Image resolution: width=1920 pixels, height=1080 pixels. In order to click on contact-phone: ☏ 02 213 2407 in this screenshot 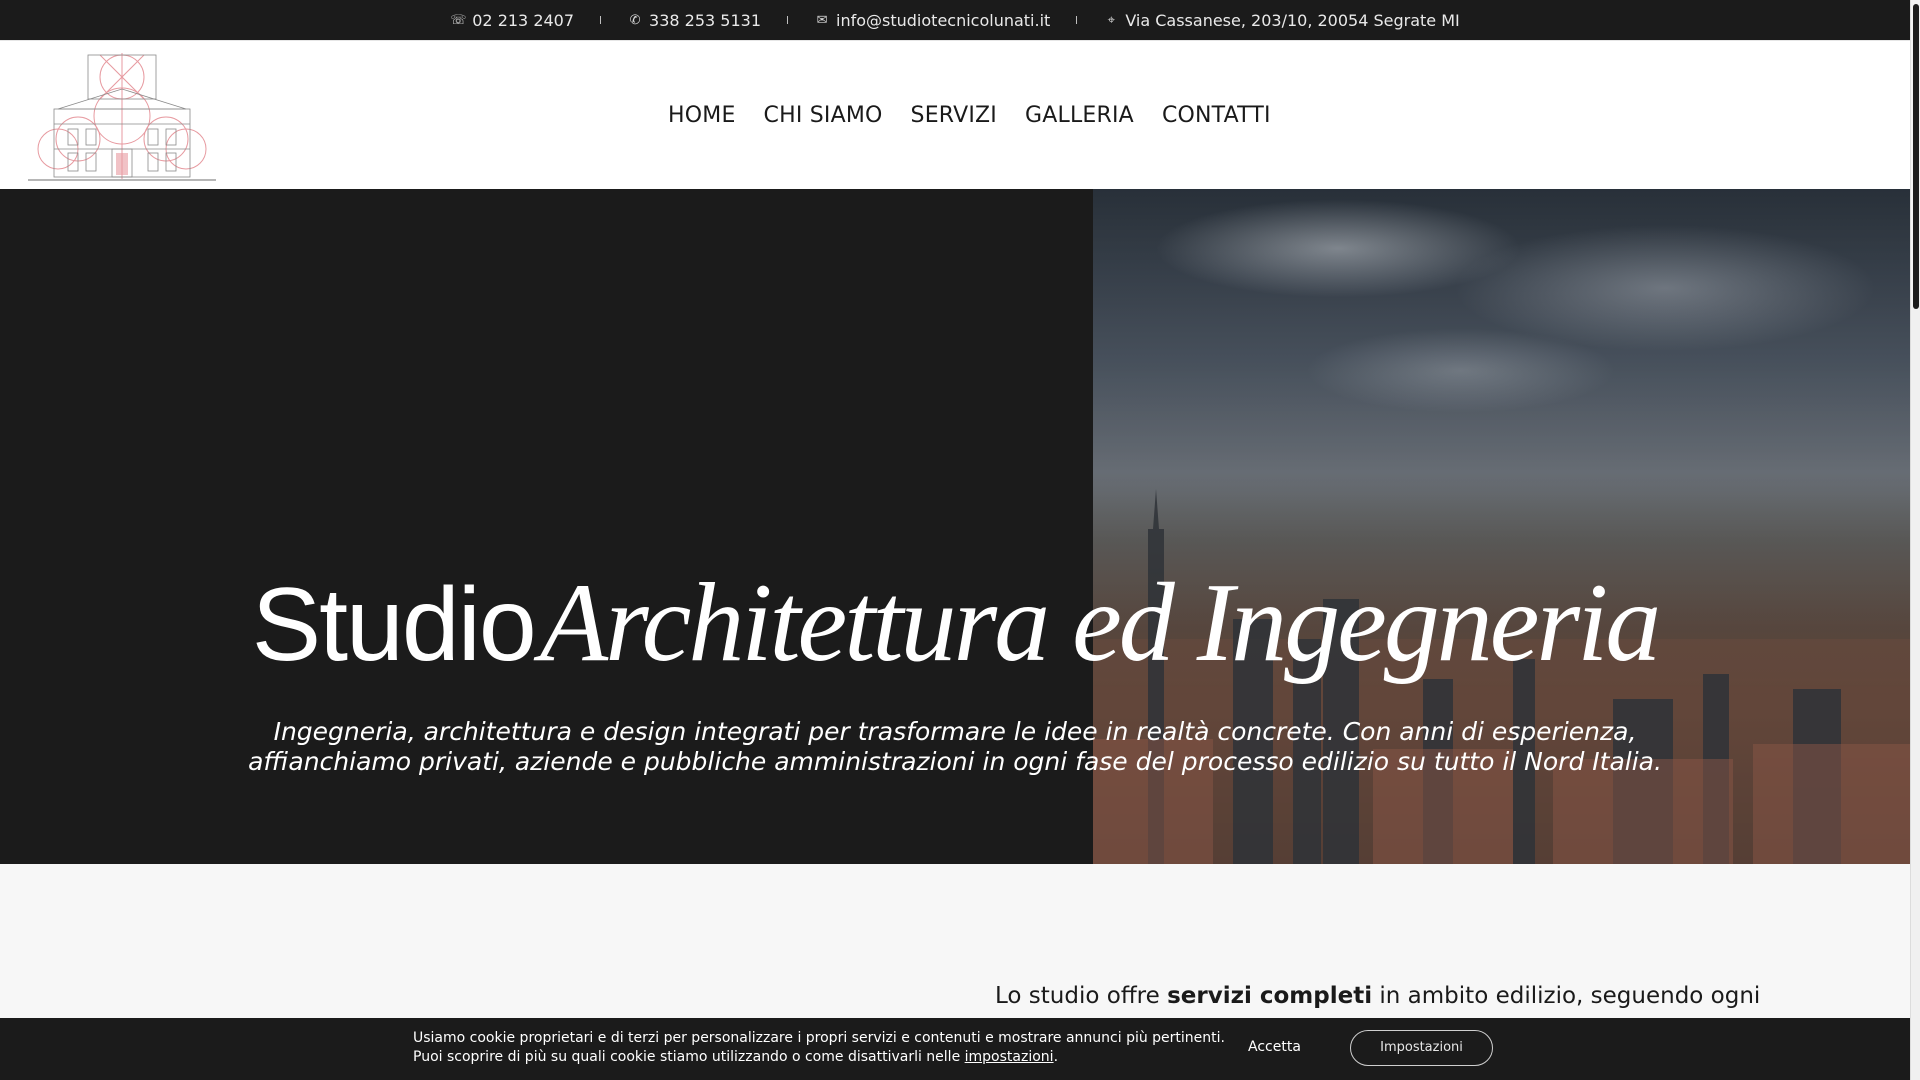, I will do `click(512, 20)`.